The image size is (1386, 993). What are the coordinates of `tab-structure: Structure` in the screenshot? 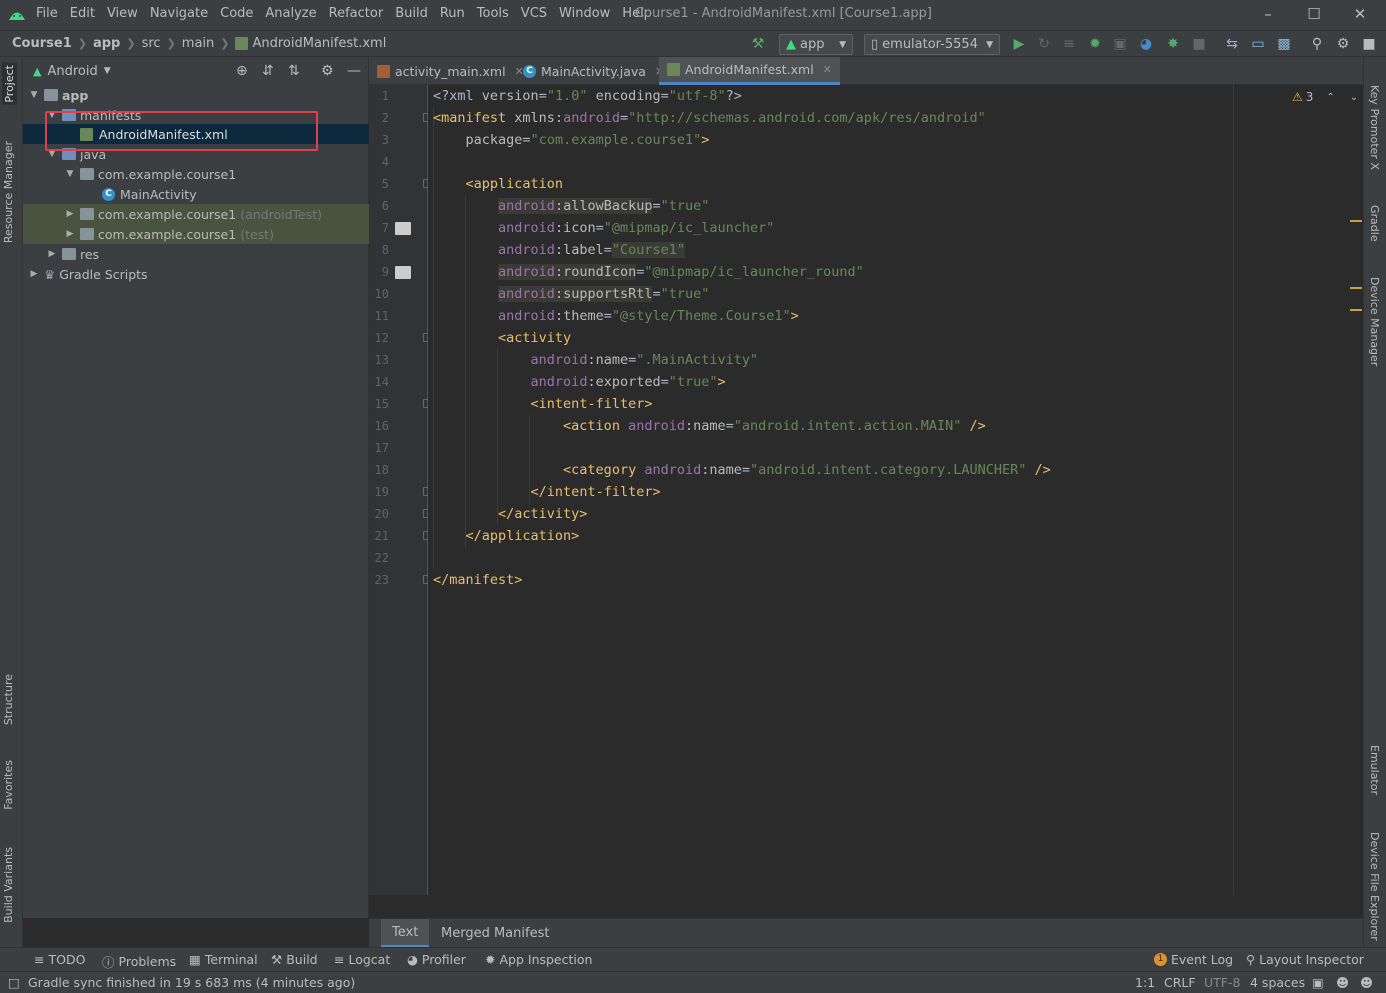 It's located at (8, 699).